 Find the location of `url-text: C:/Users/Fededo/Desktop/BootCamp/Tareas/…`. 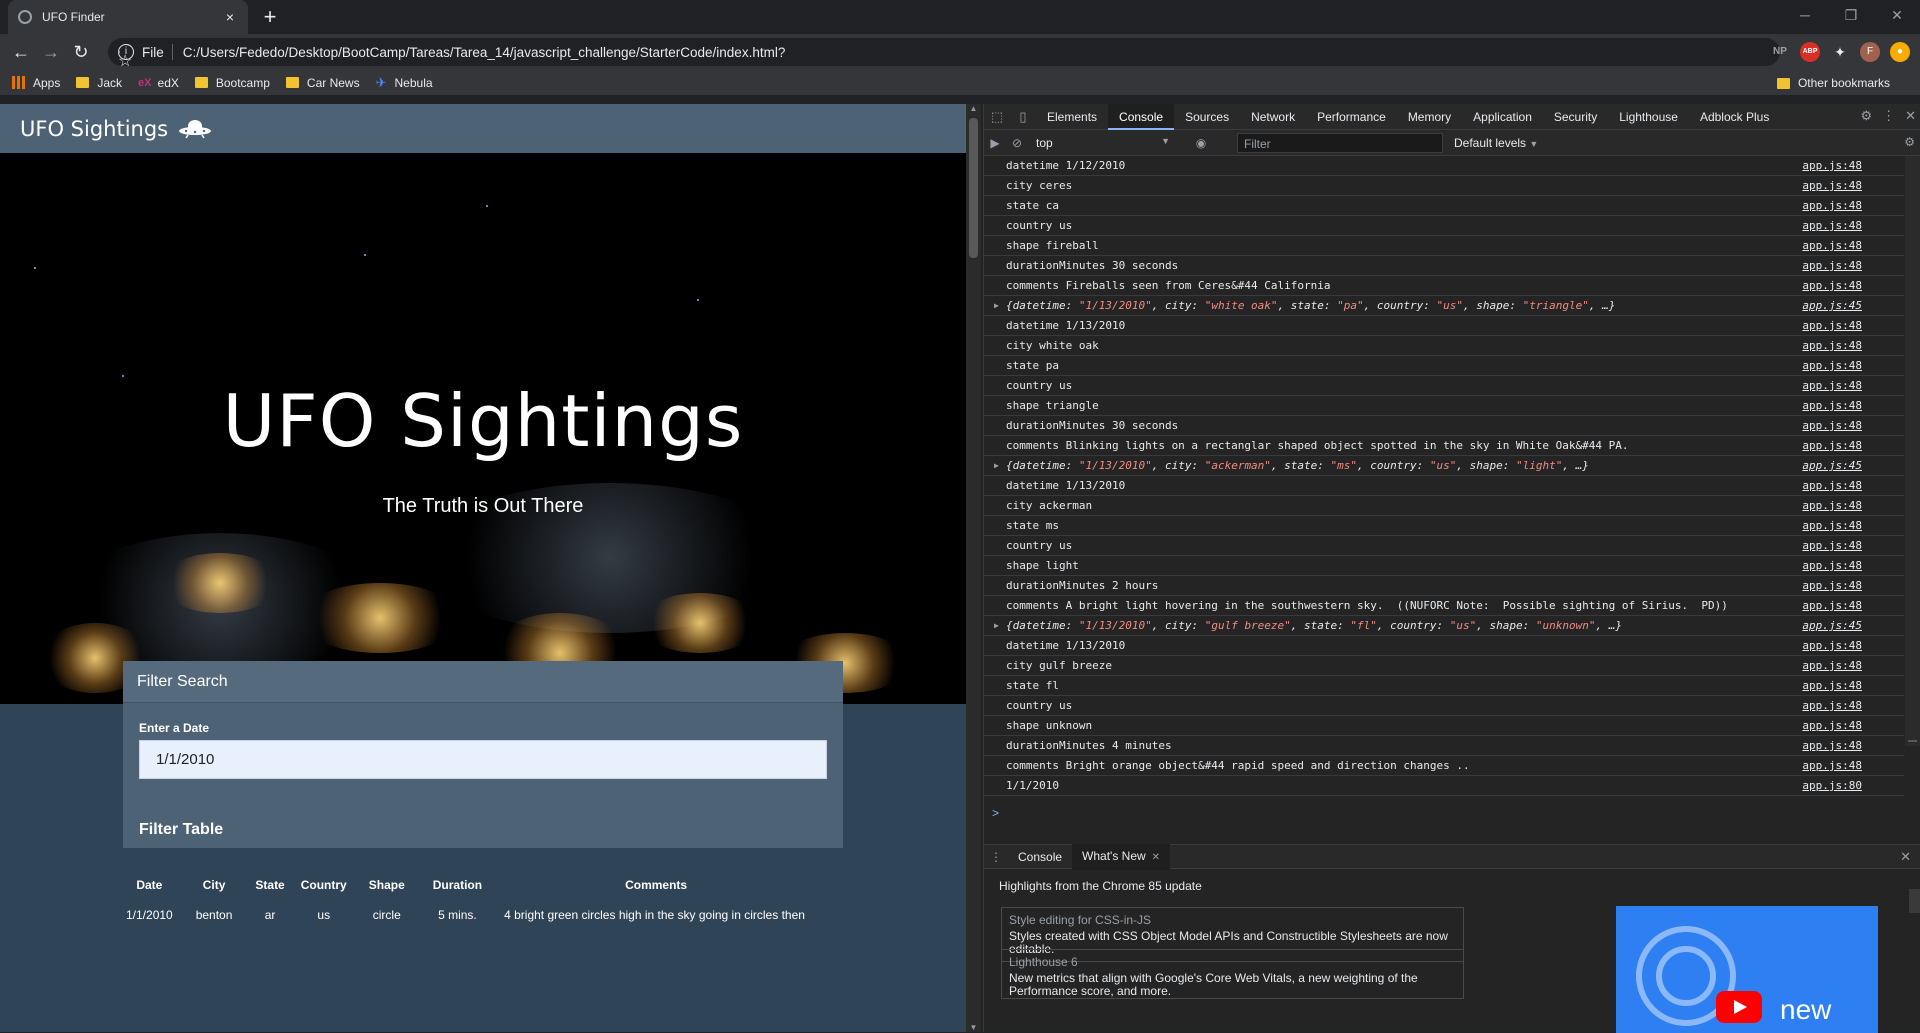

url-text: C:/Users/Fededo/Desktop/BootCamp/Tareas/… is located at coordinates (976, 52).